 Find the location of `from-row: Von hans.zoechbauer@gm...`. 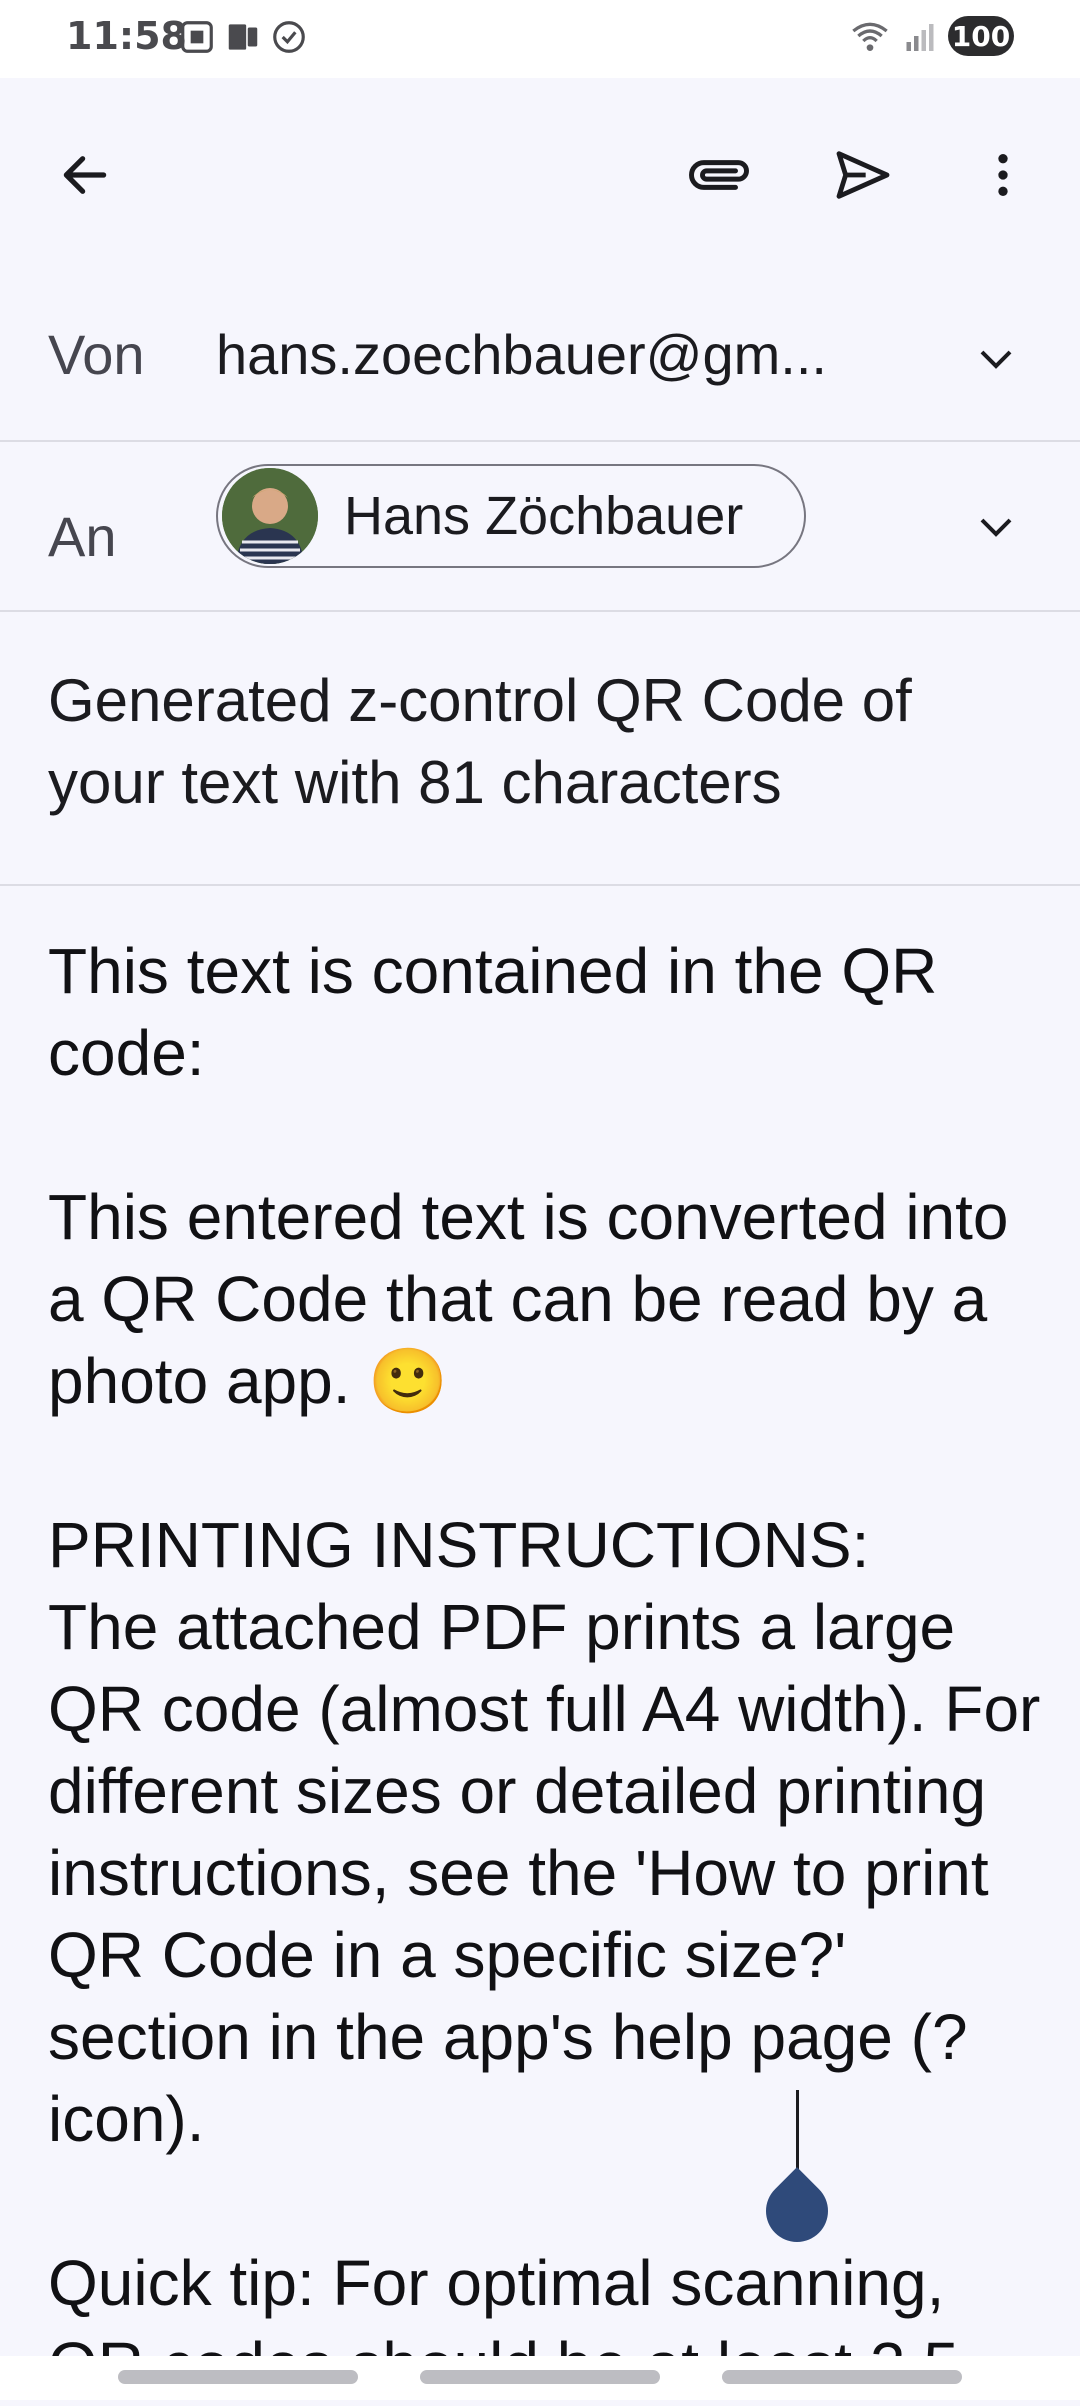

from-row: Von hans.zoechbauer@gm... is located at coordinates (540, 360).